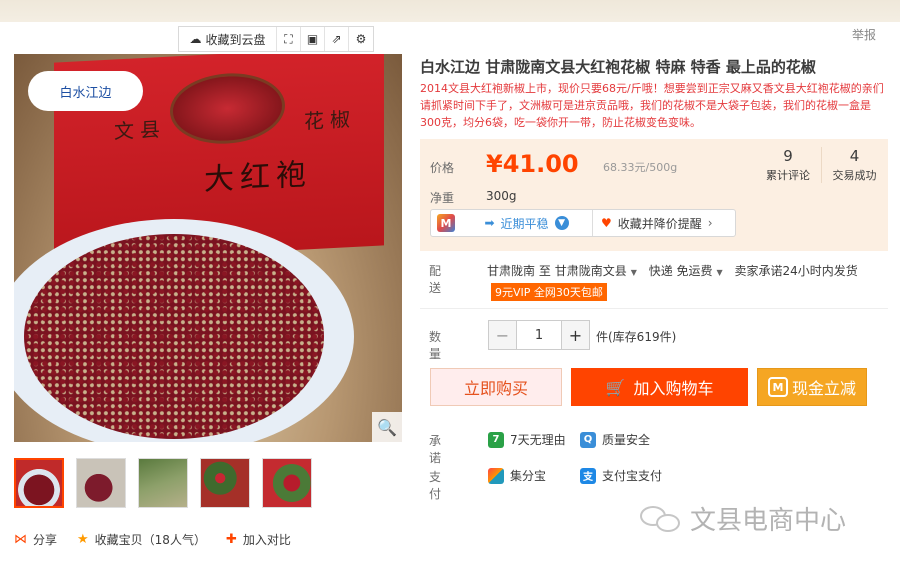 The width and height of the screenshot is (900, 562). What do you see at coordinates (174, 336) in the screenshot?
I see `peppercorn-pile` at bounding box center [174, 336].